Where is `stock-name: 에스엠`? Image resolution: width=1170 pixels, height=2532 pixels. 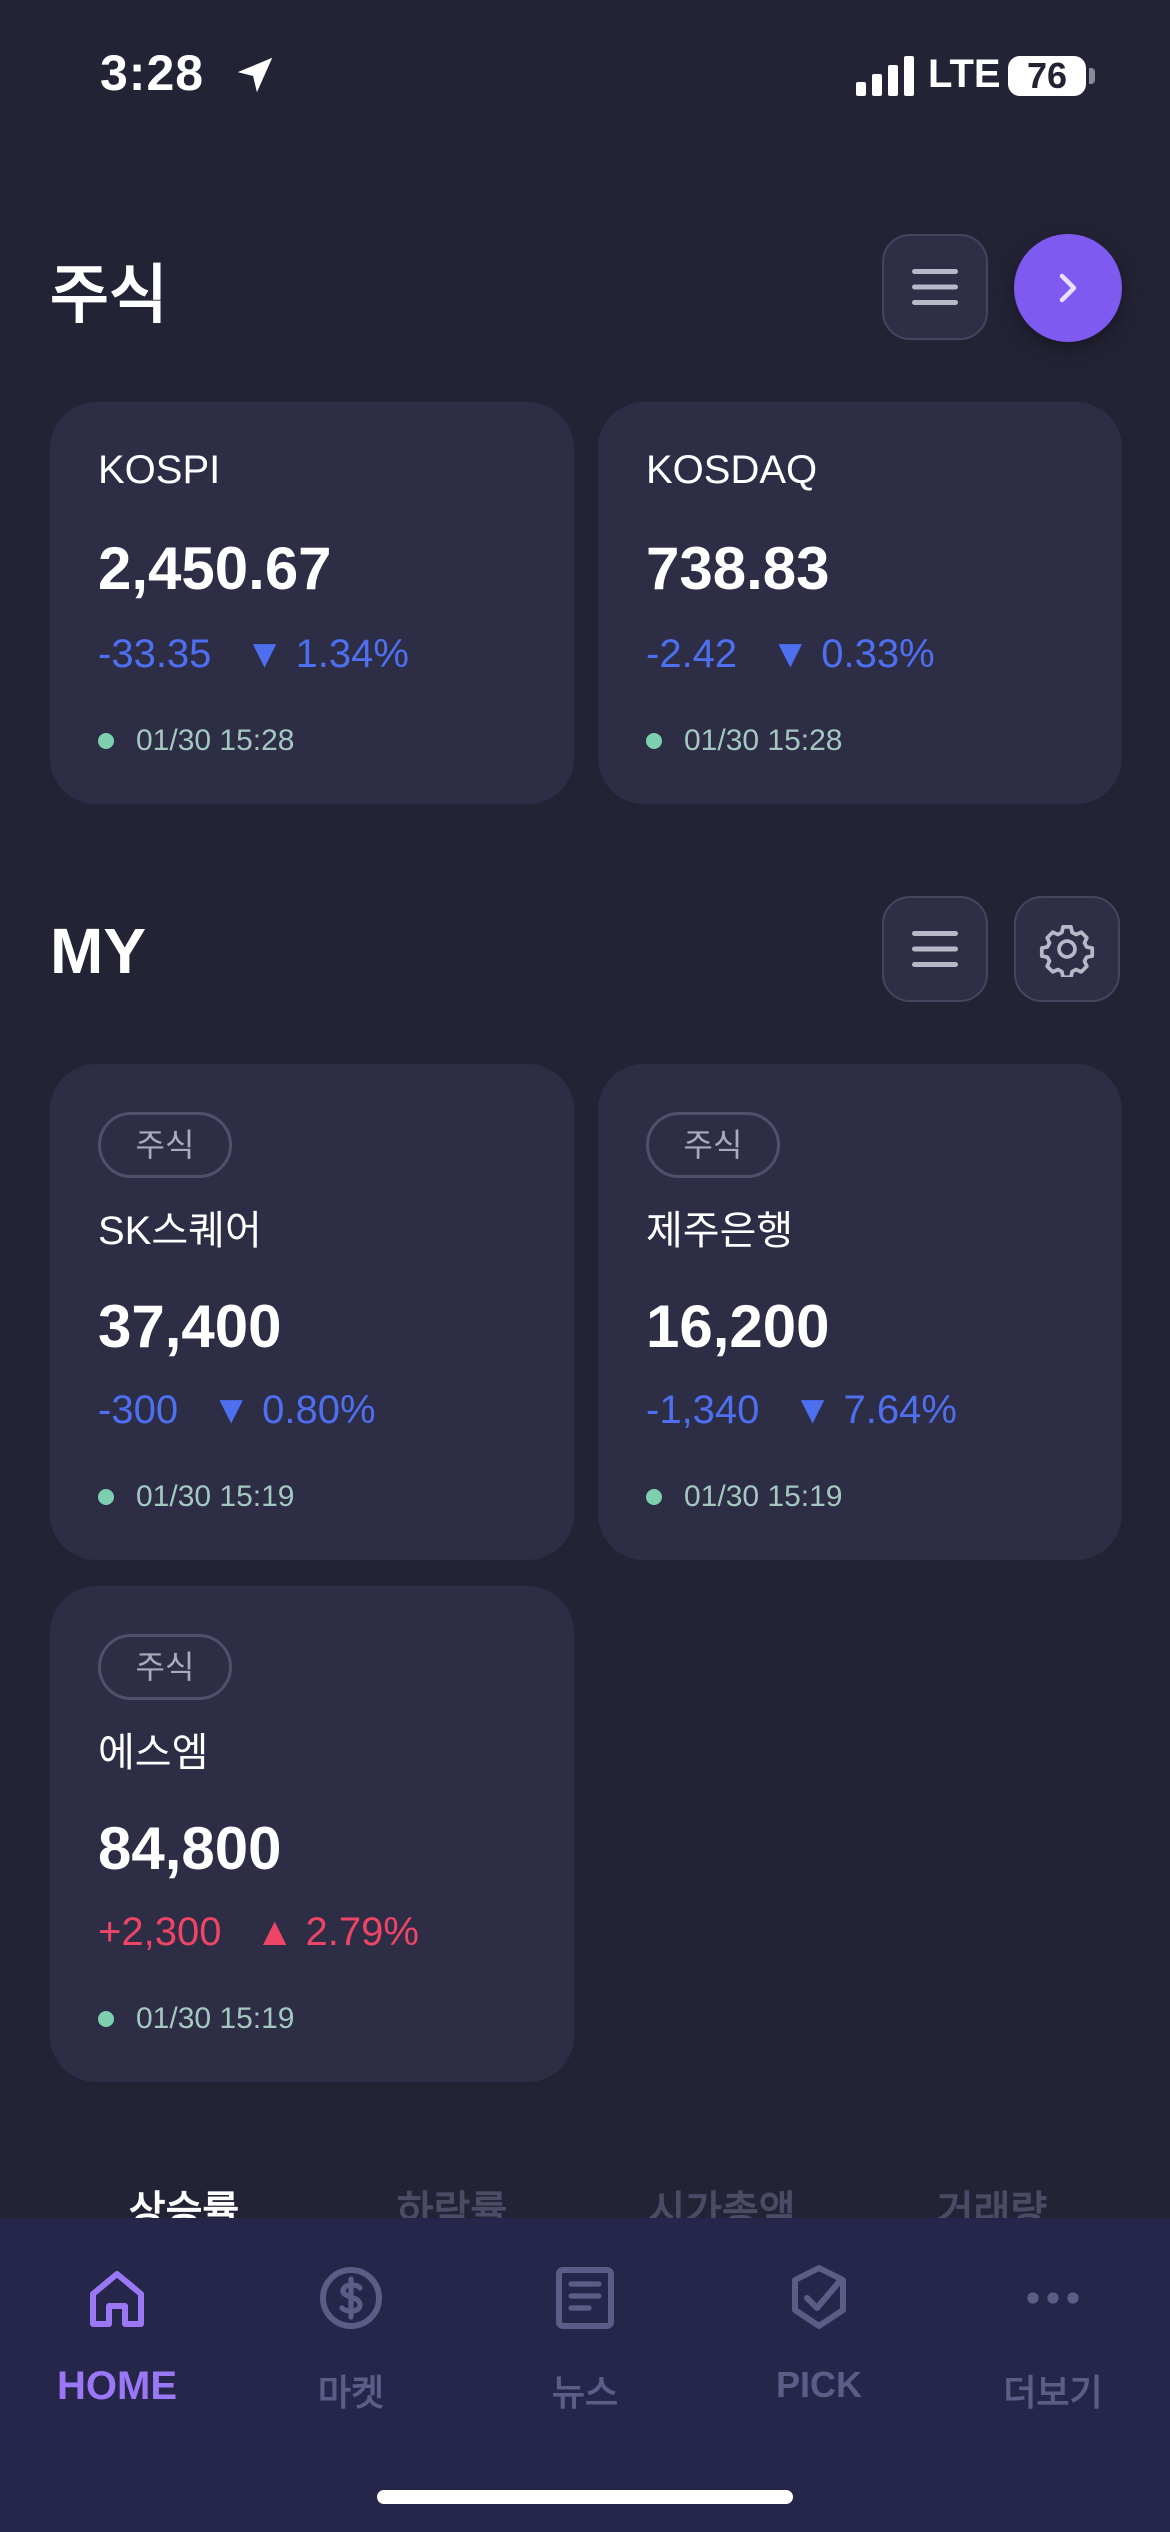 stock-name: 에스엠 is located at coordinates (153, 1753).